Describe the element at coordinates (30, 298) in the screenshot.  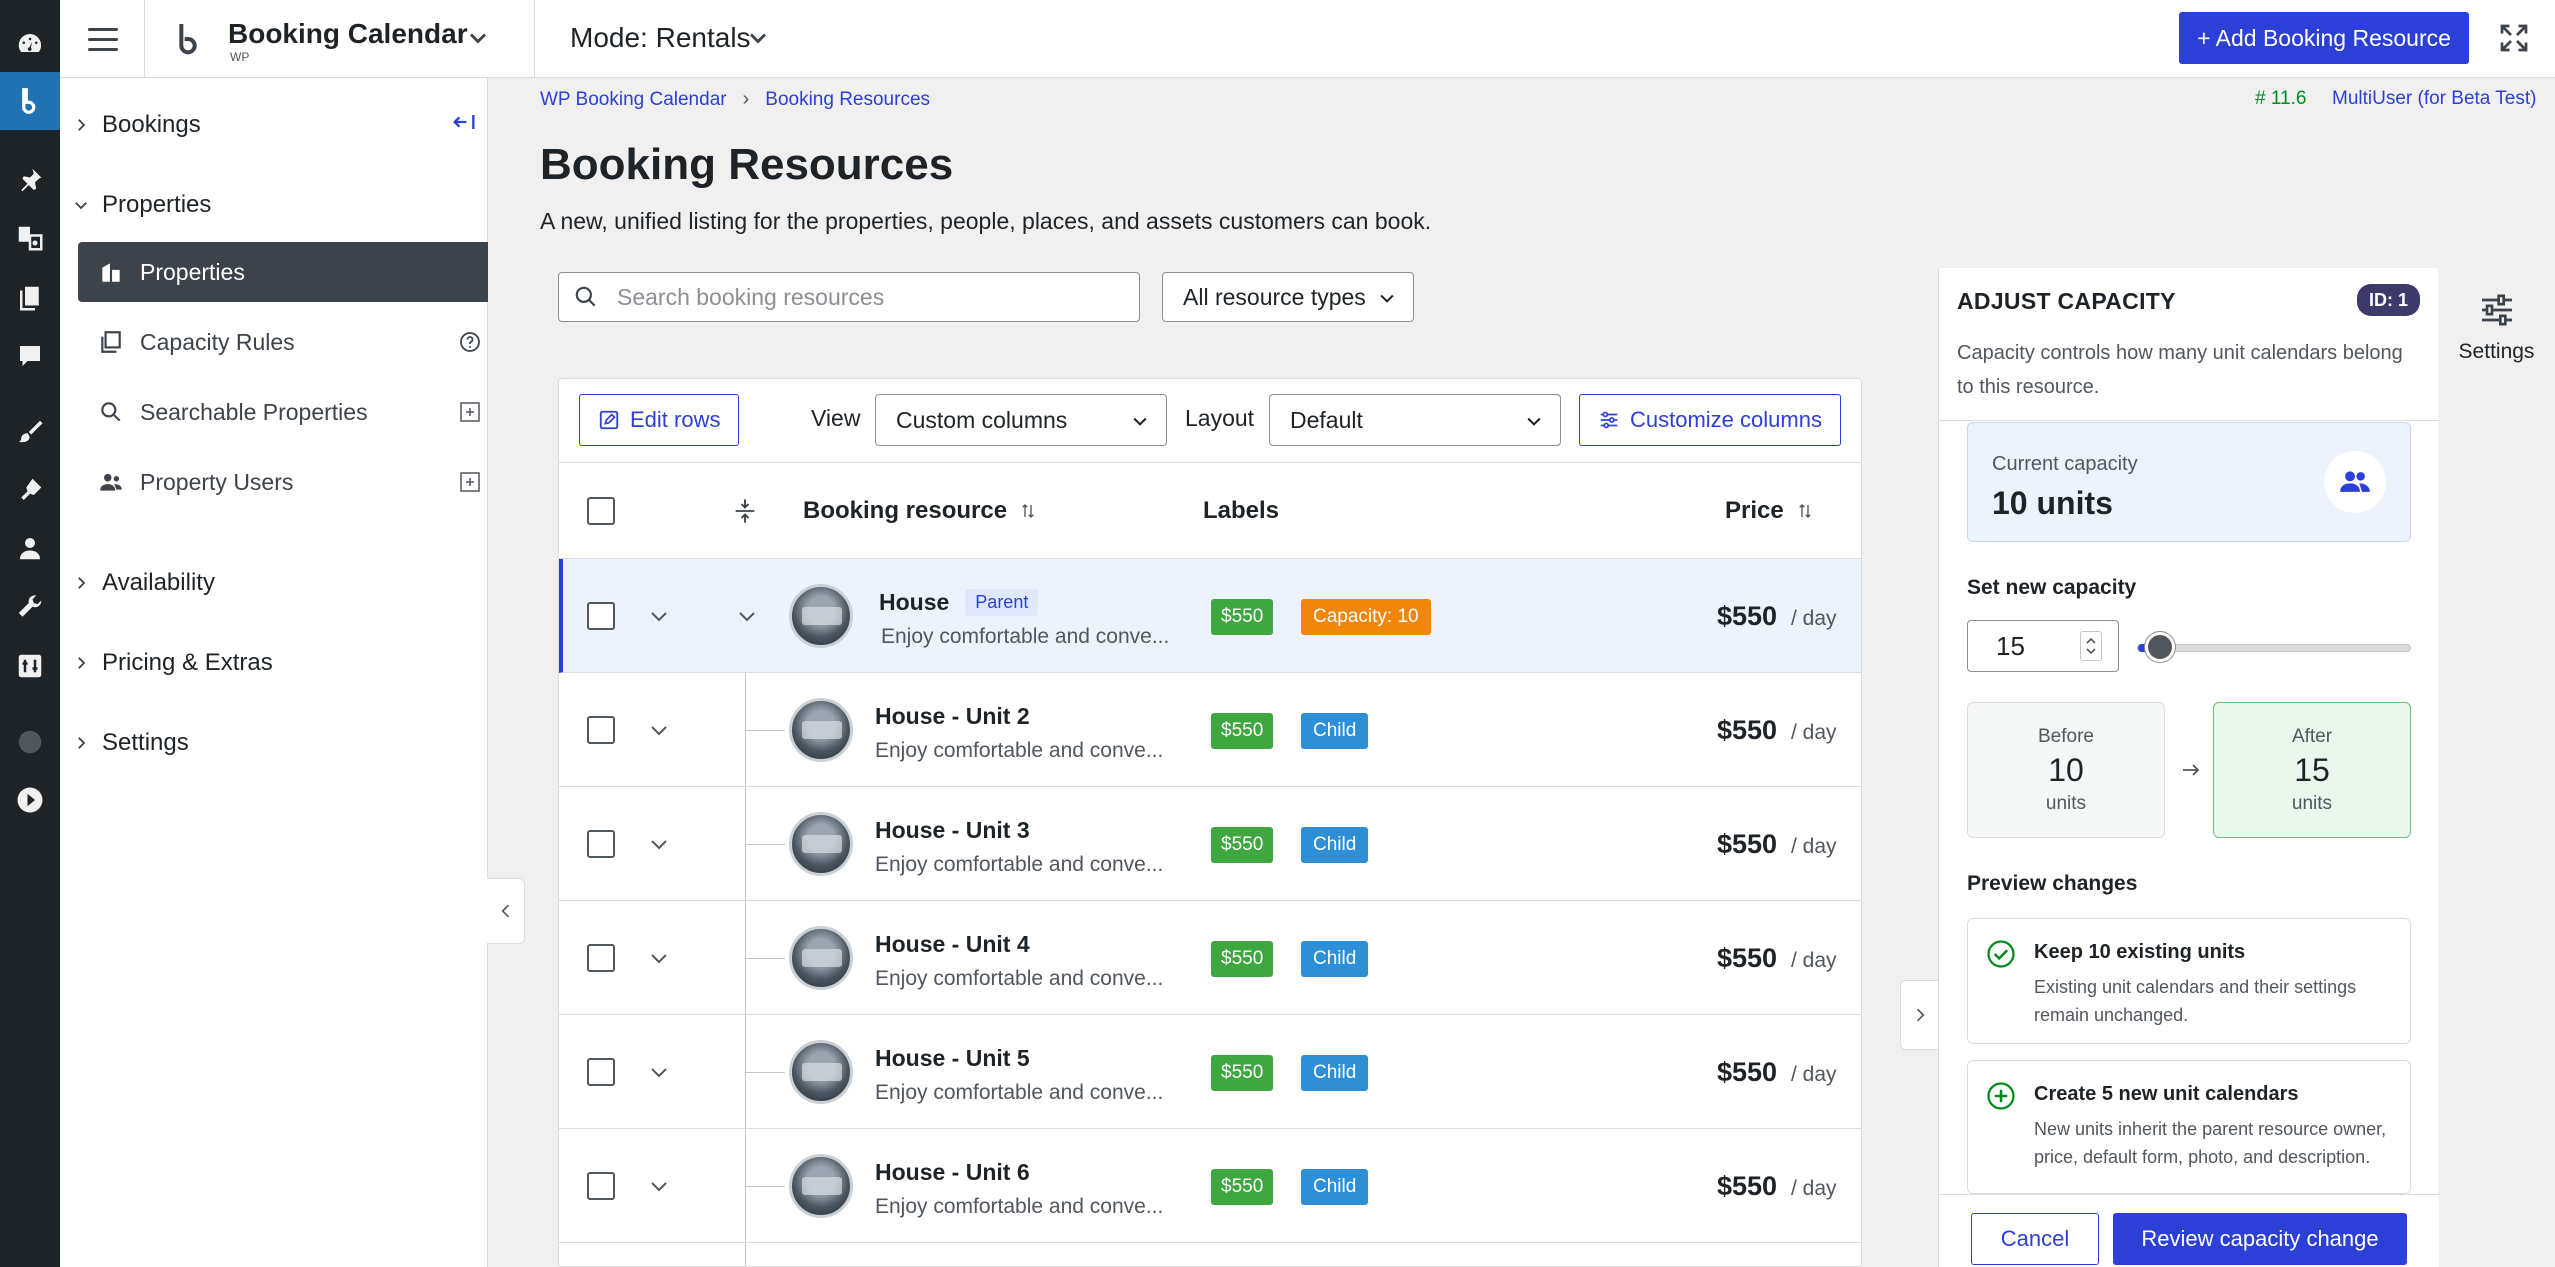
I see `pages-icon` at that location.